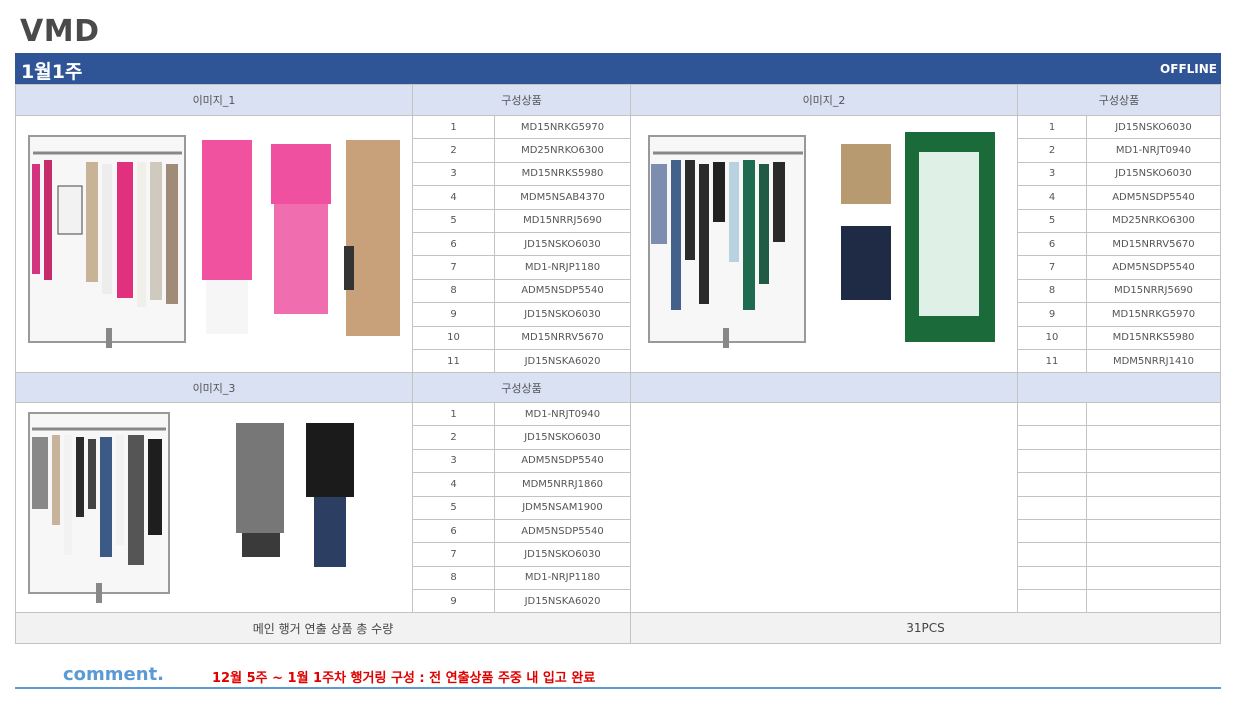  I want to click on image-3-cell, so click(214, 507).